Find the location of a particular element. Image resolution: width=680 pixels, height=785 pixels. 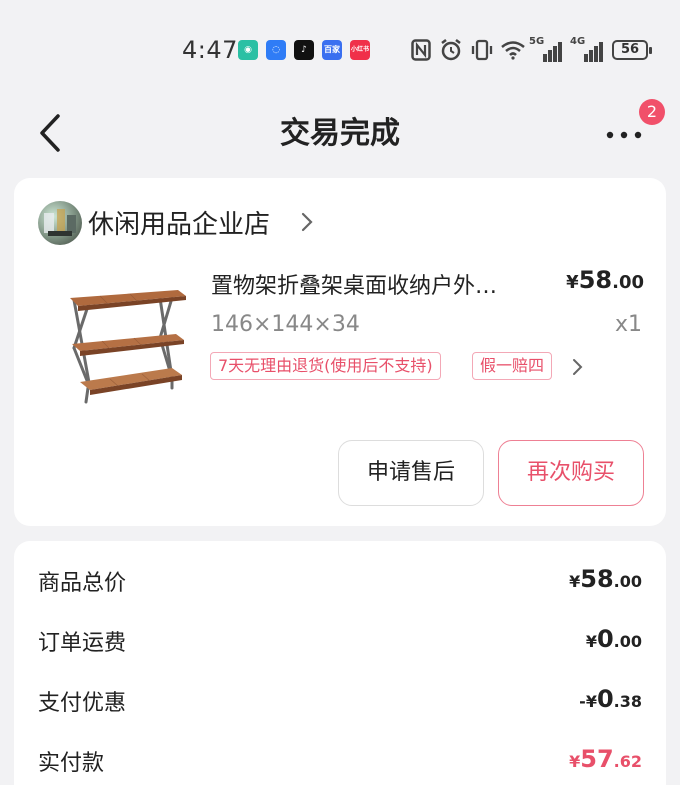

page-title: 交易完成 is located at coordinates (340, 133).